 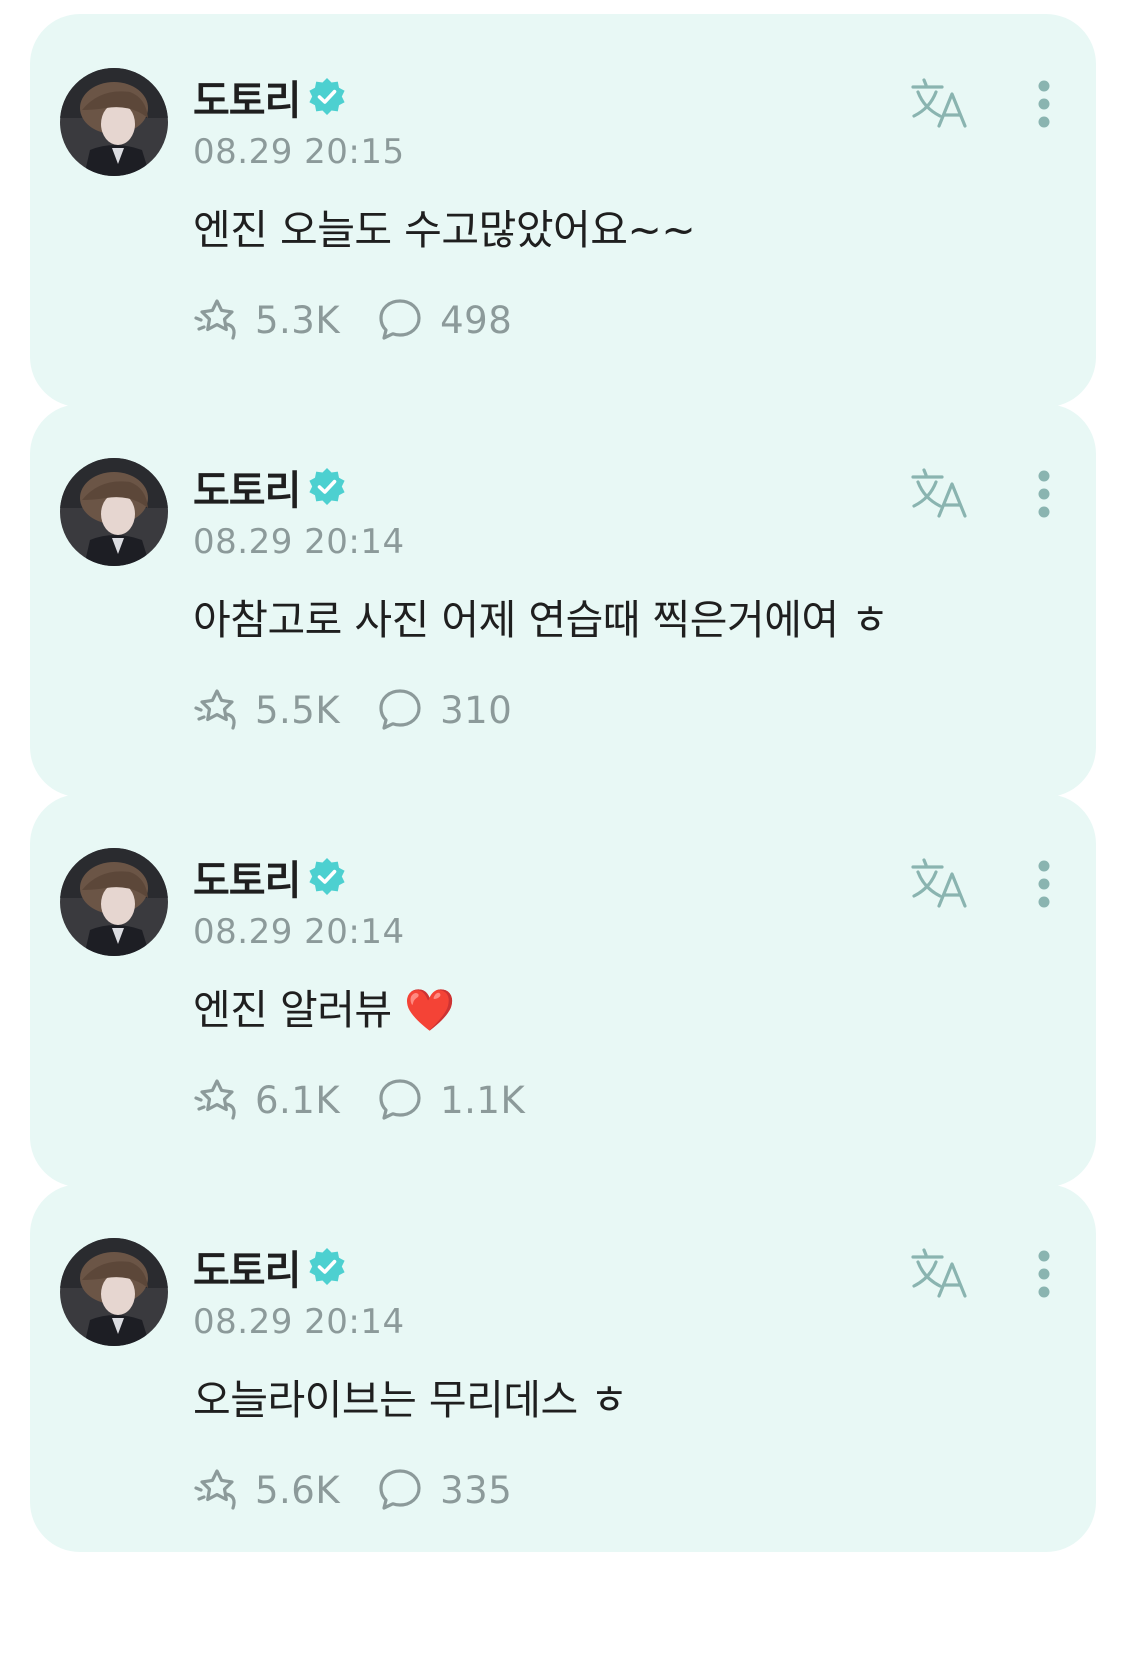 I want to click on reaction-button: 6.1K, so click(x=266, y=1100).